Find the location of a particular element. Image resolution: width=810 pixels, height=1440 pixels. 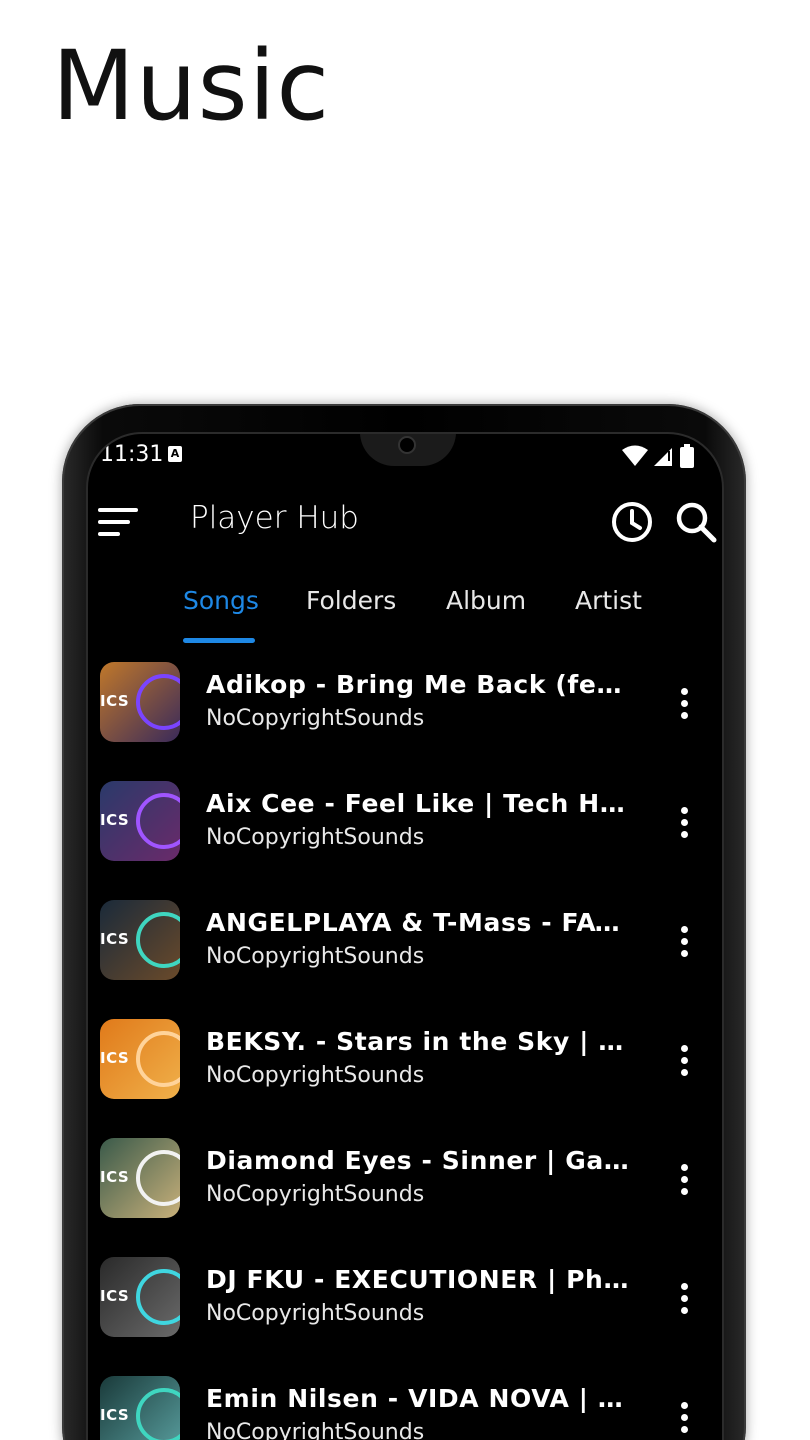

tab-songs: Songs is located at coordinates (221, 600).